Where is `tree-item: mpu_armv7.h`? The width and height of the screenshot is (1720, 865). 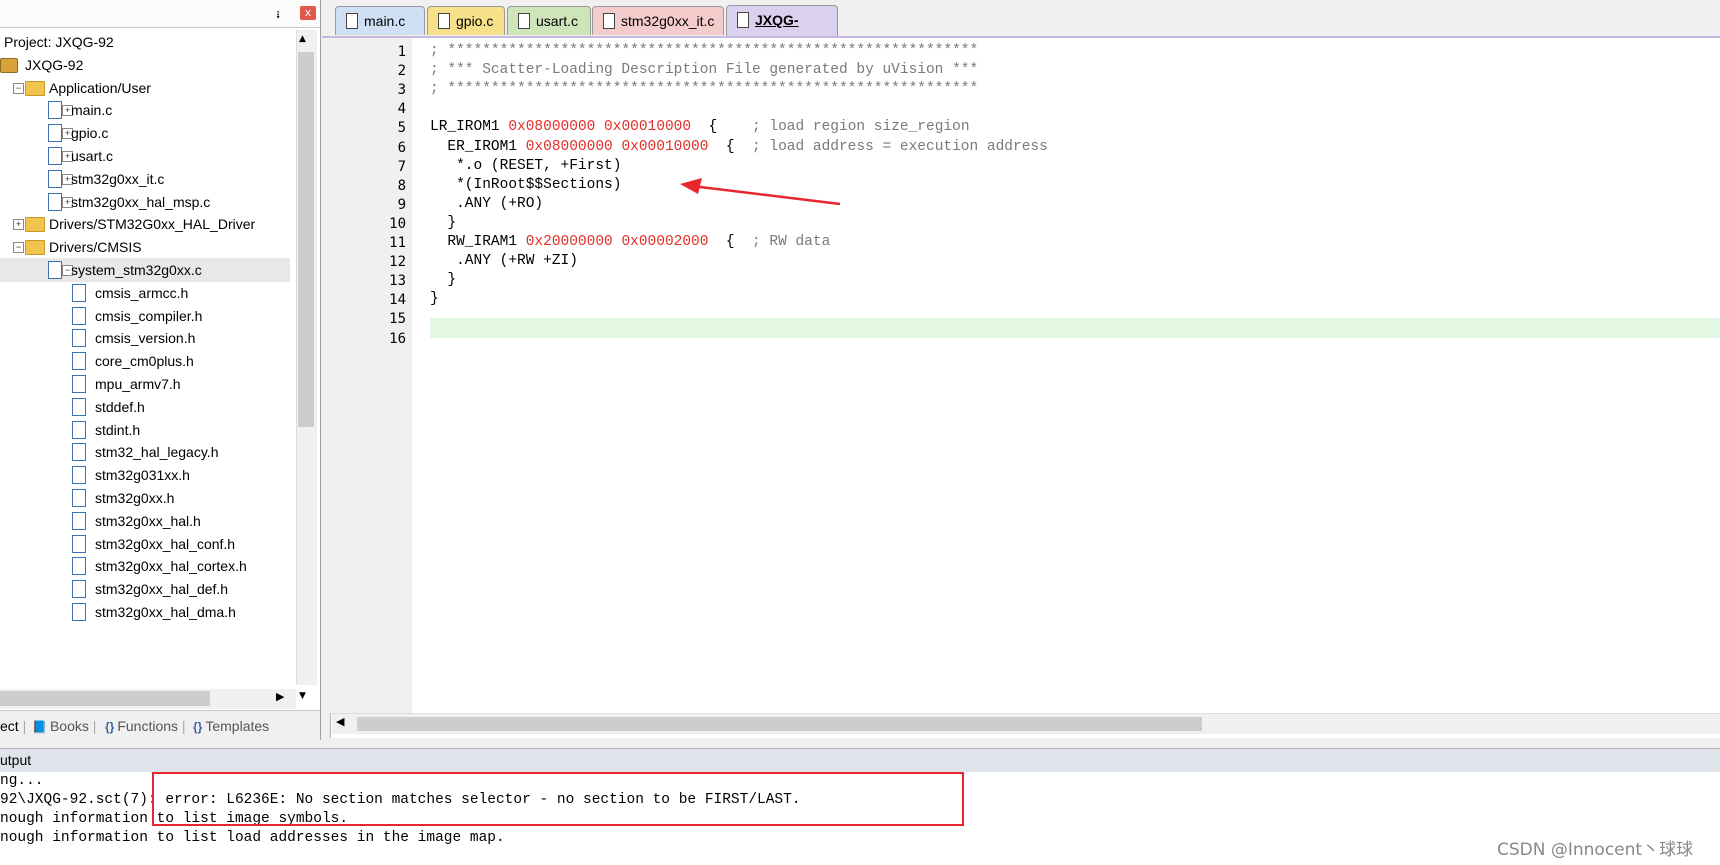 tree-item: mpu_armv7.h is located at coordinates (145, 384).